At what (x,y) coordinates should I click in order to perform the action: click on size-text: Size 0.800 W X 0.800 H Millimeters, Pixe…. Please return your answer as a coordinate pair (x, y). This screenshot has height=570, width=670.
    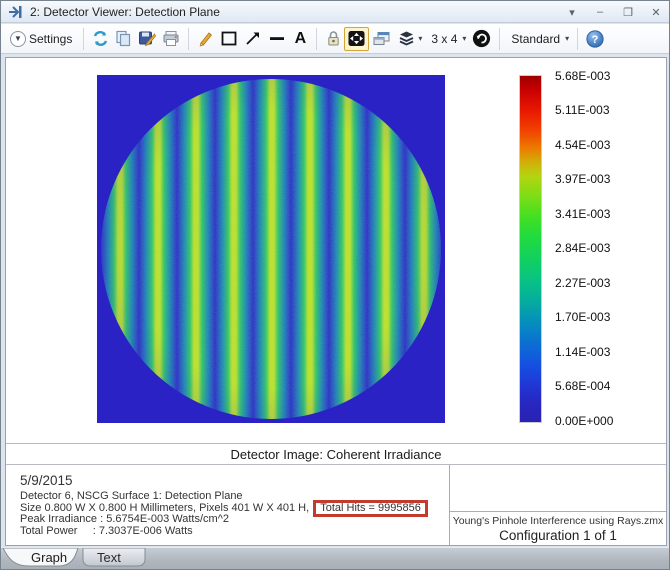
    Looking at the image, I should click on (166, 507).